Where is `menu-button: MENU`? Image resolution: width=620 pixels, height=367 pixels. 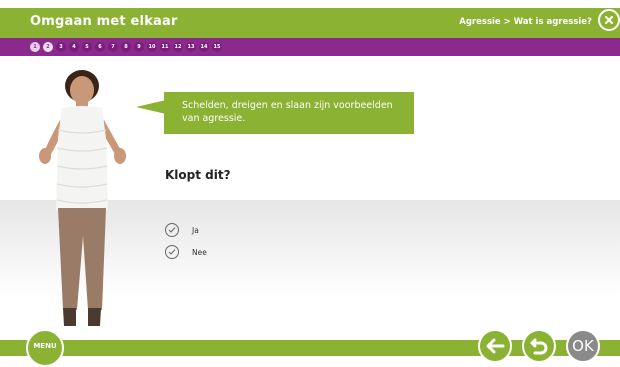 menu-button: MENU is located at coordinates (45, 348).